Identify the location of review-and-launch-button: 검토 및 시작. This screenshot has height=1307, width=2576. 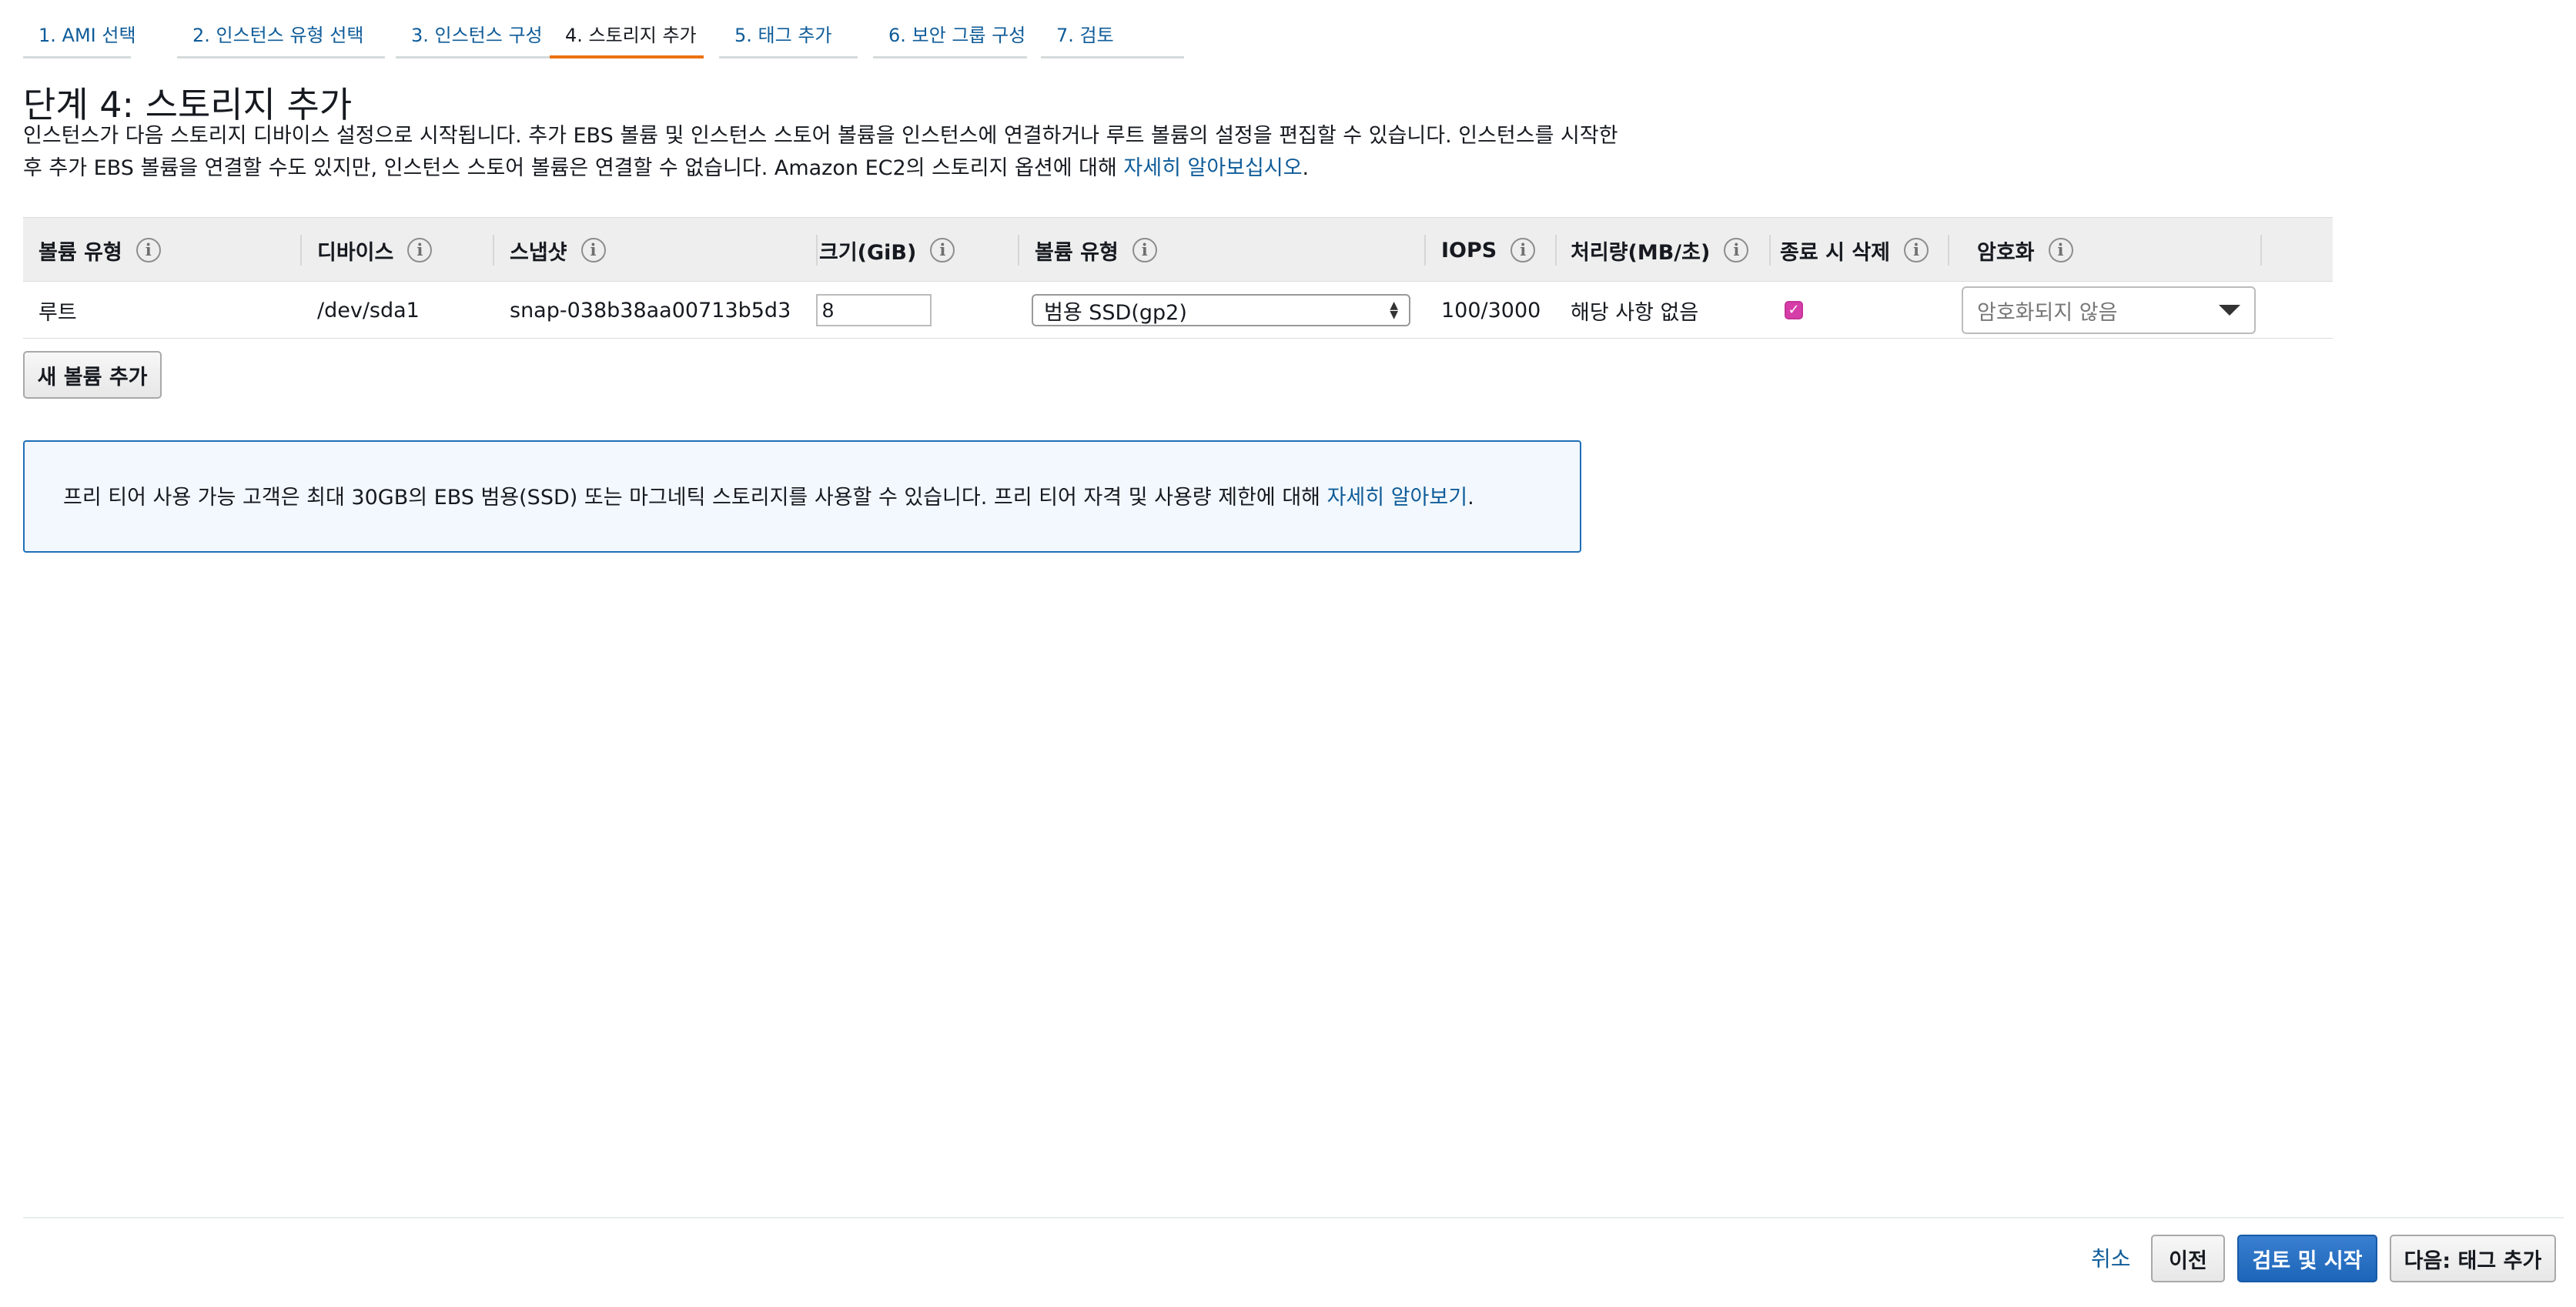
(2307, 1258).